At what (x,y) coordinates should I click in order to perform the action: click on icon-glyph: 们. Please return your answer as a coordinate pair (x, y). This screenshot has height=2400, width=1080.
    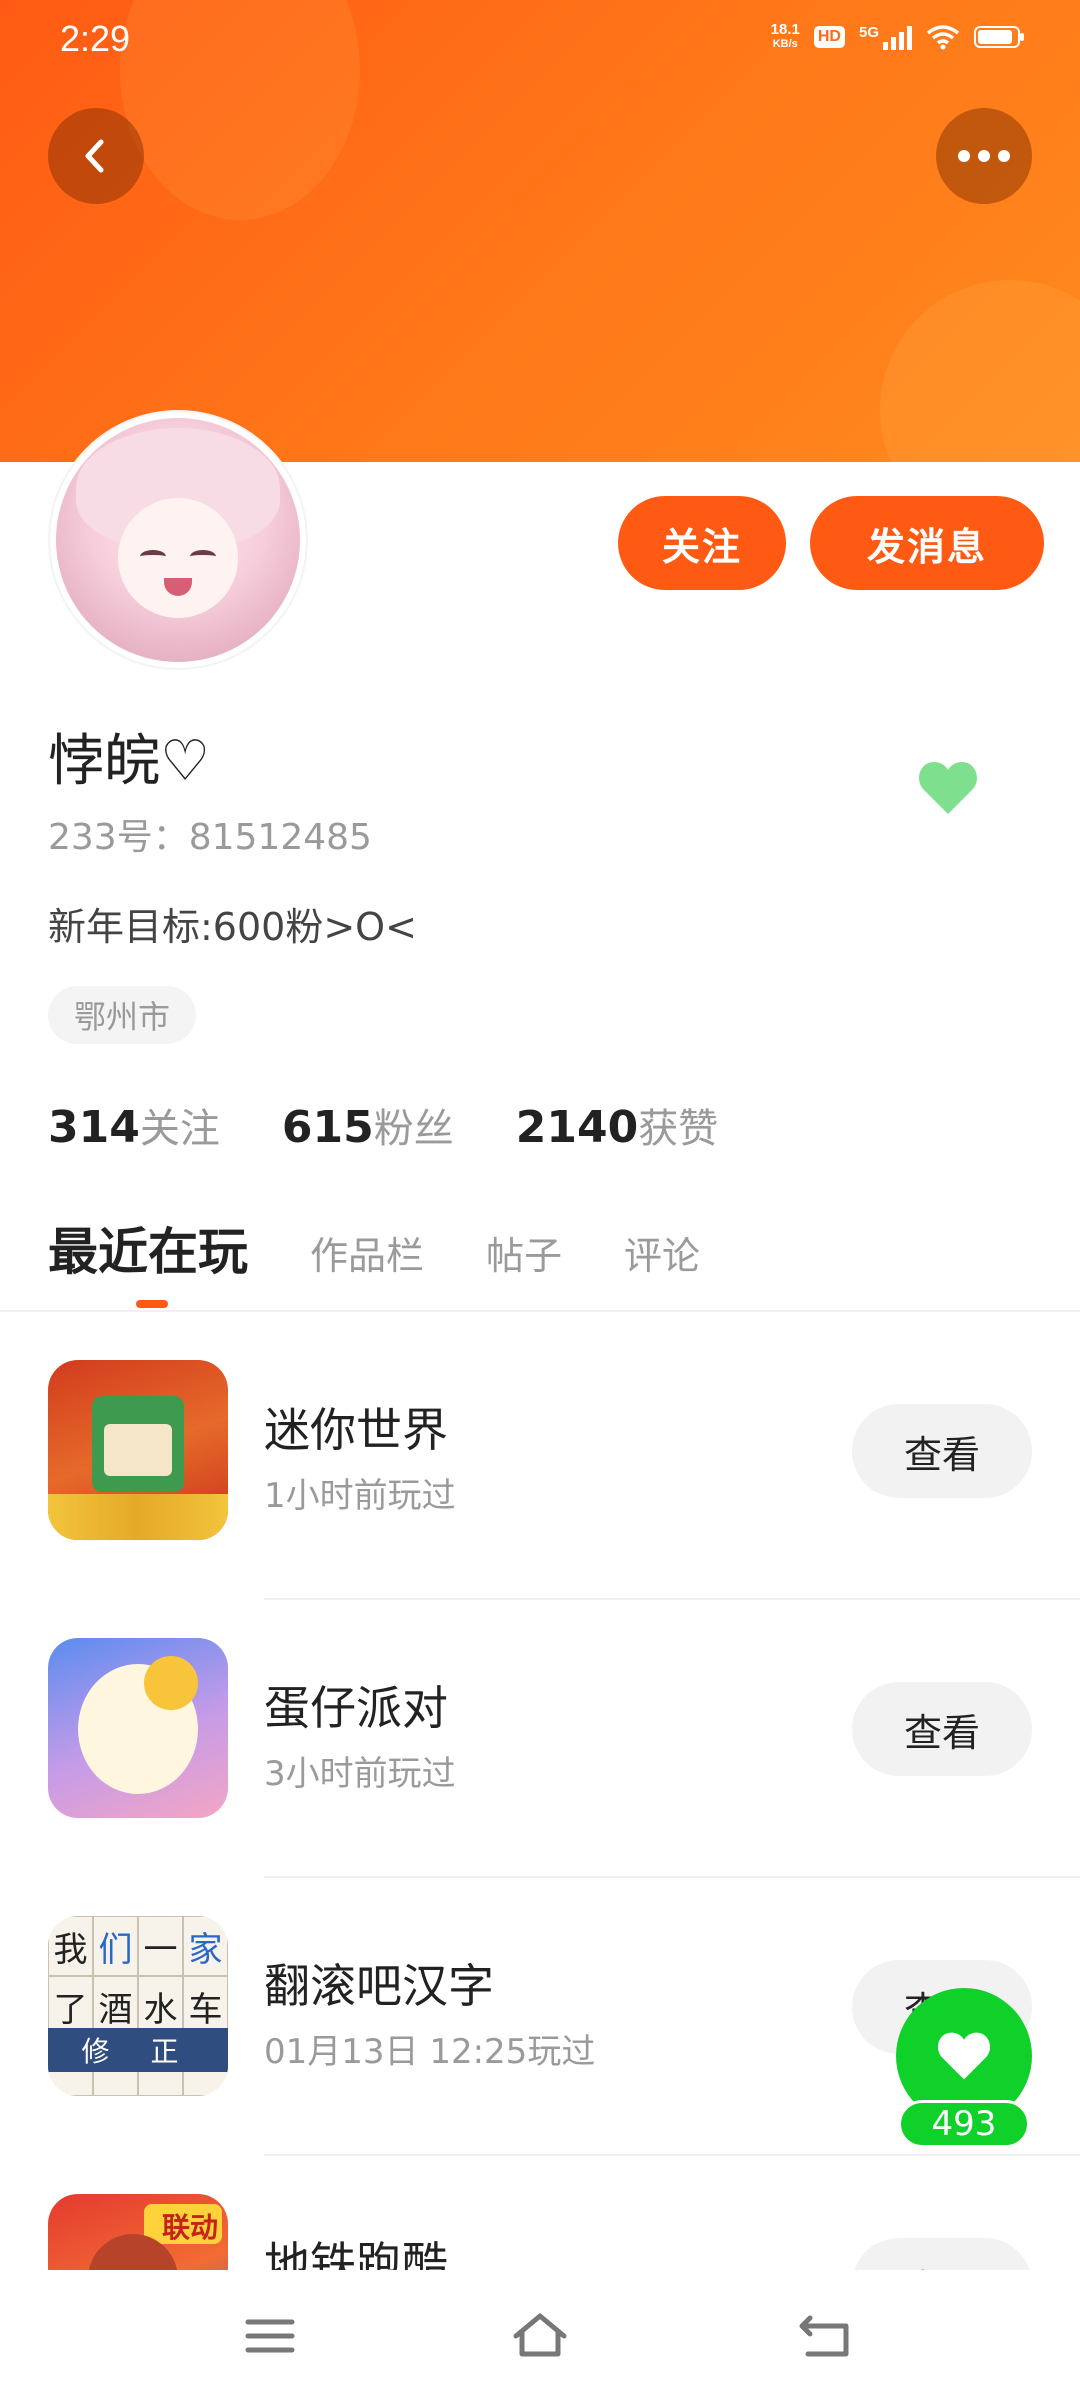
    Looking at the image, I should click on (115, 1946).